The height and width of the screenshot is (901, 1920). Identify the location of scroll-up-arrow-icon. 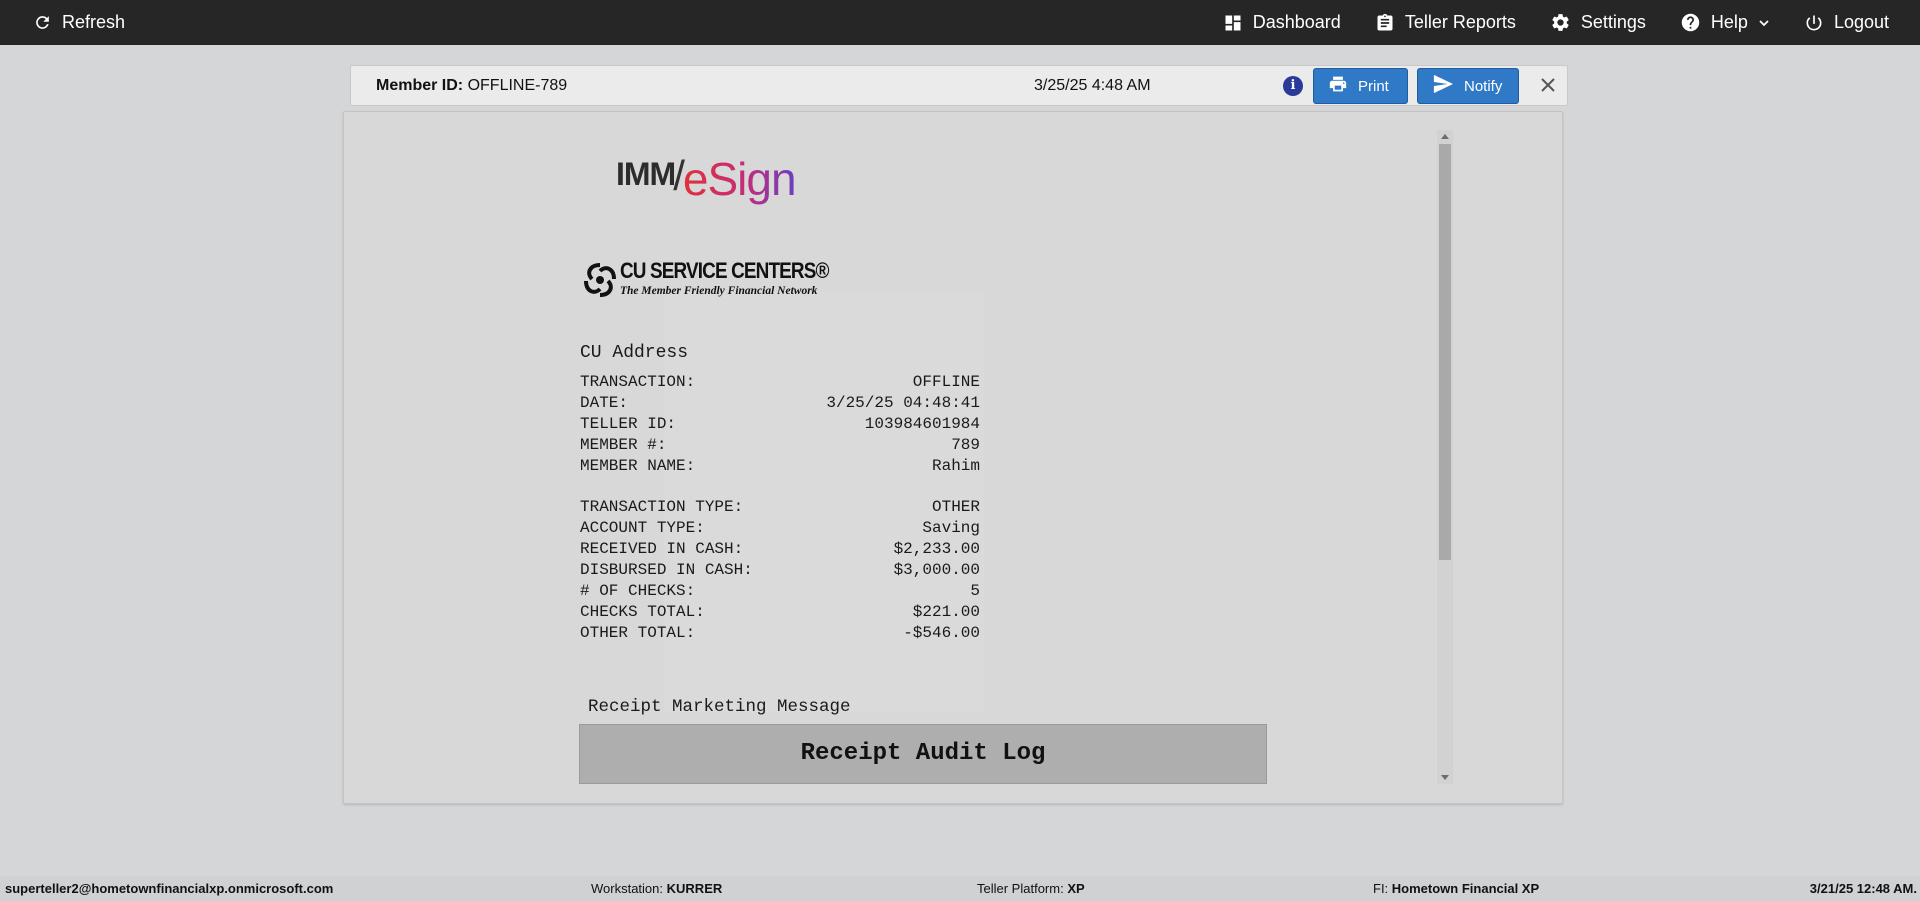
(1445, 136).